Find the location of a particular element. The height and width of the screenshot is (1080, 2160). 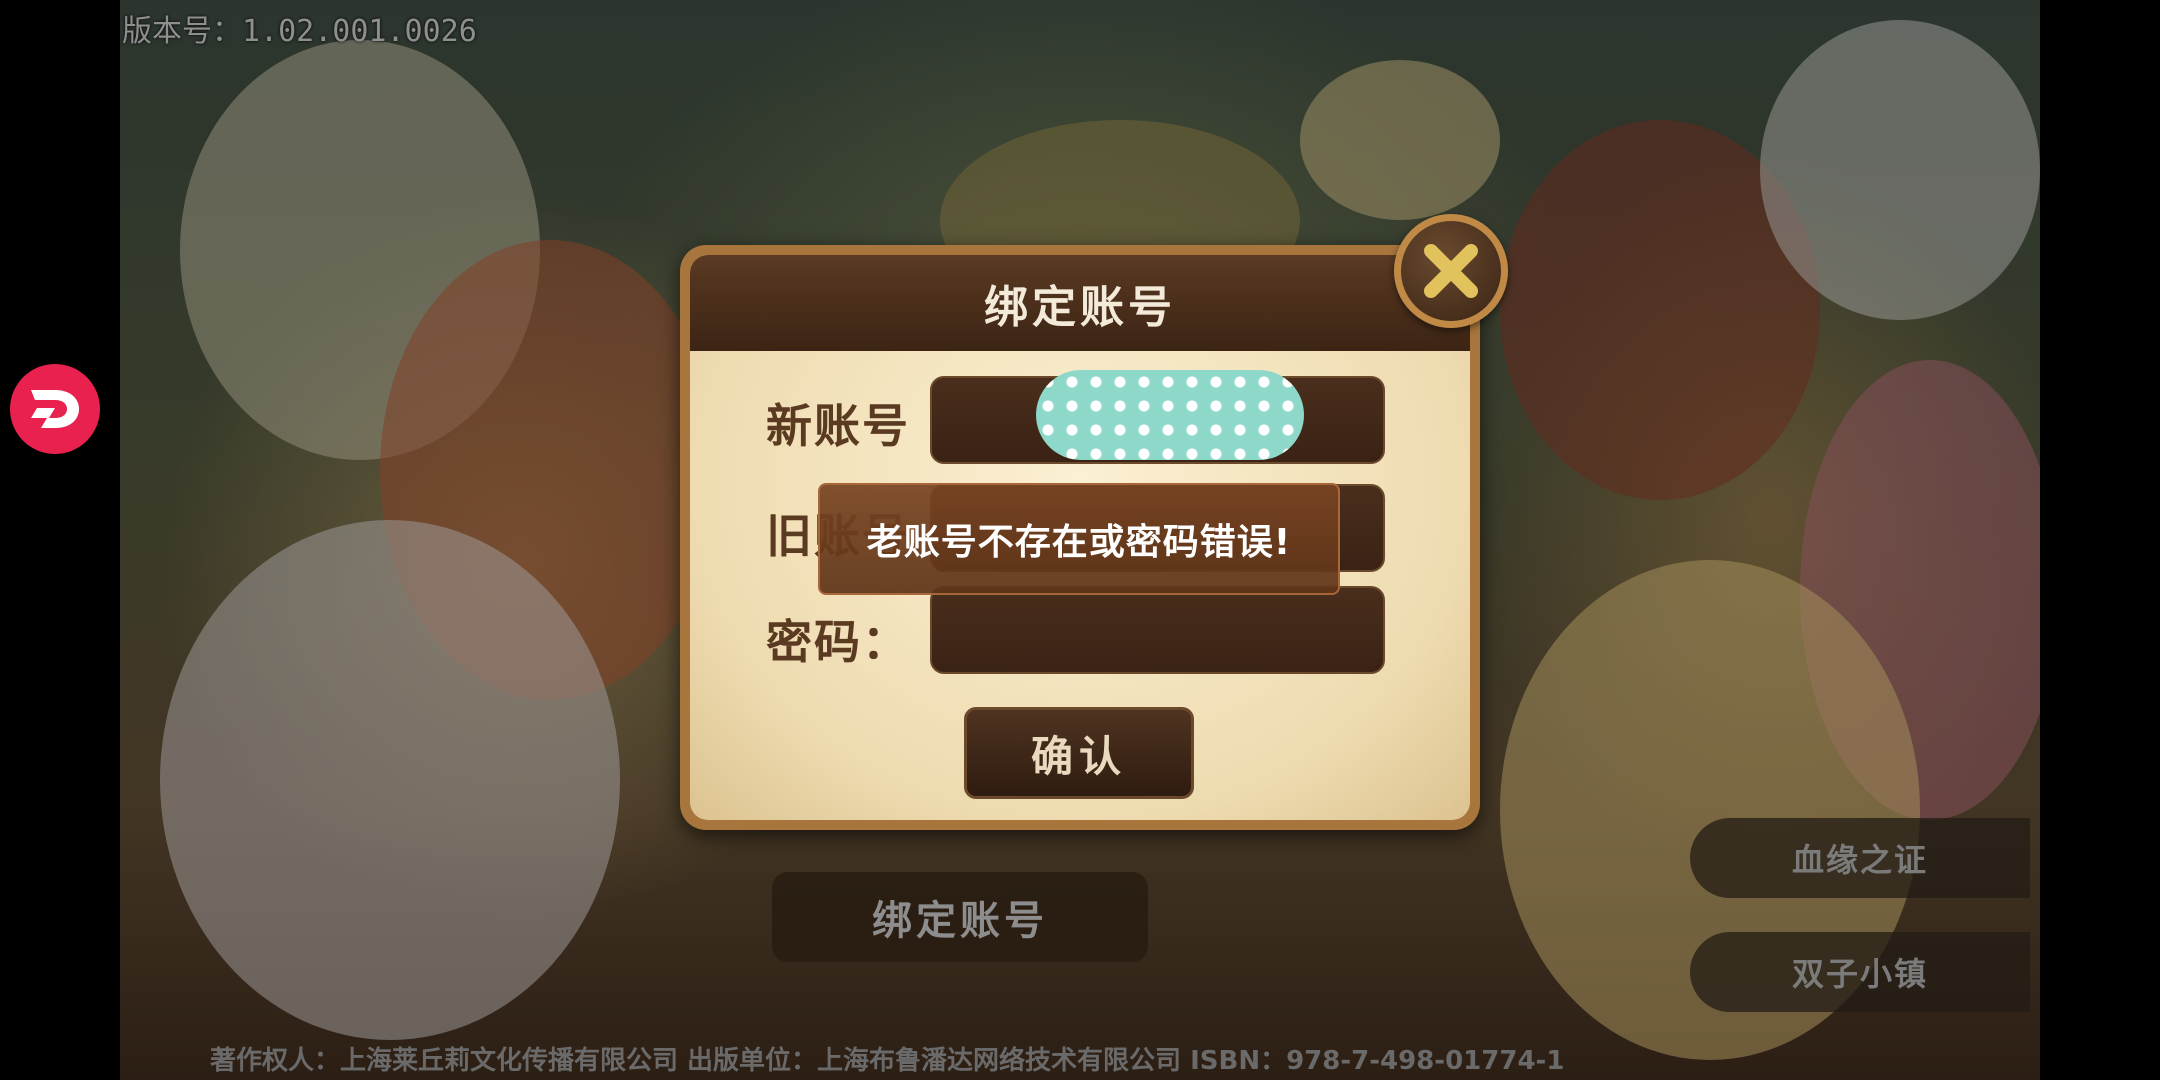

dialog-header: 绑定账号 is located at coordinates (1080, 303).